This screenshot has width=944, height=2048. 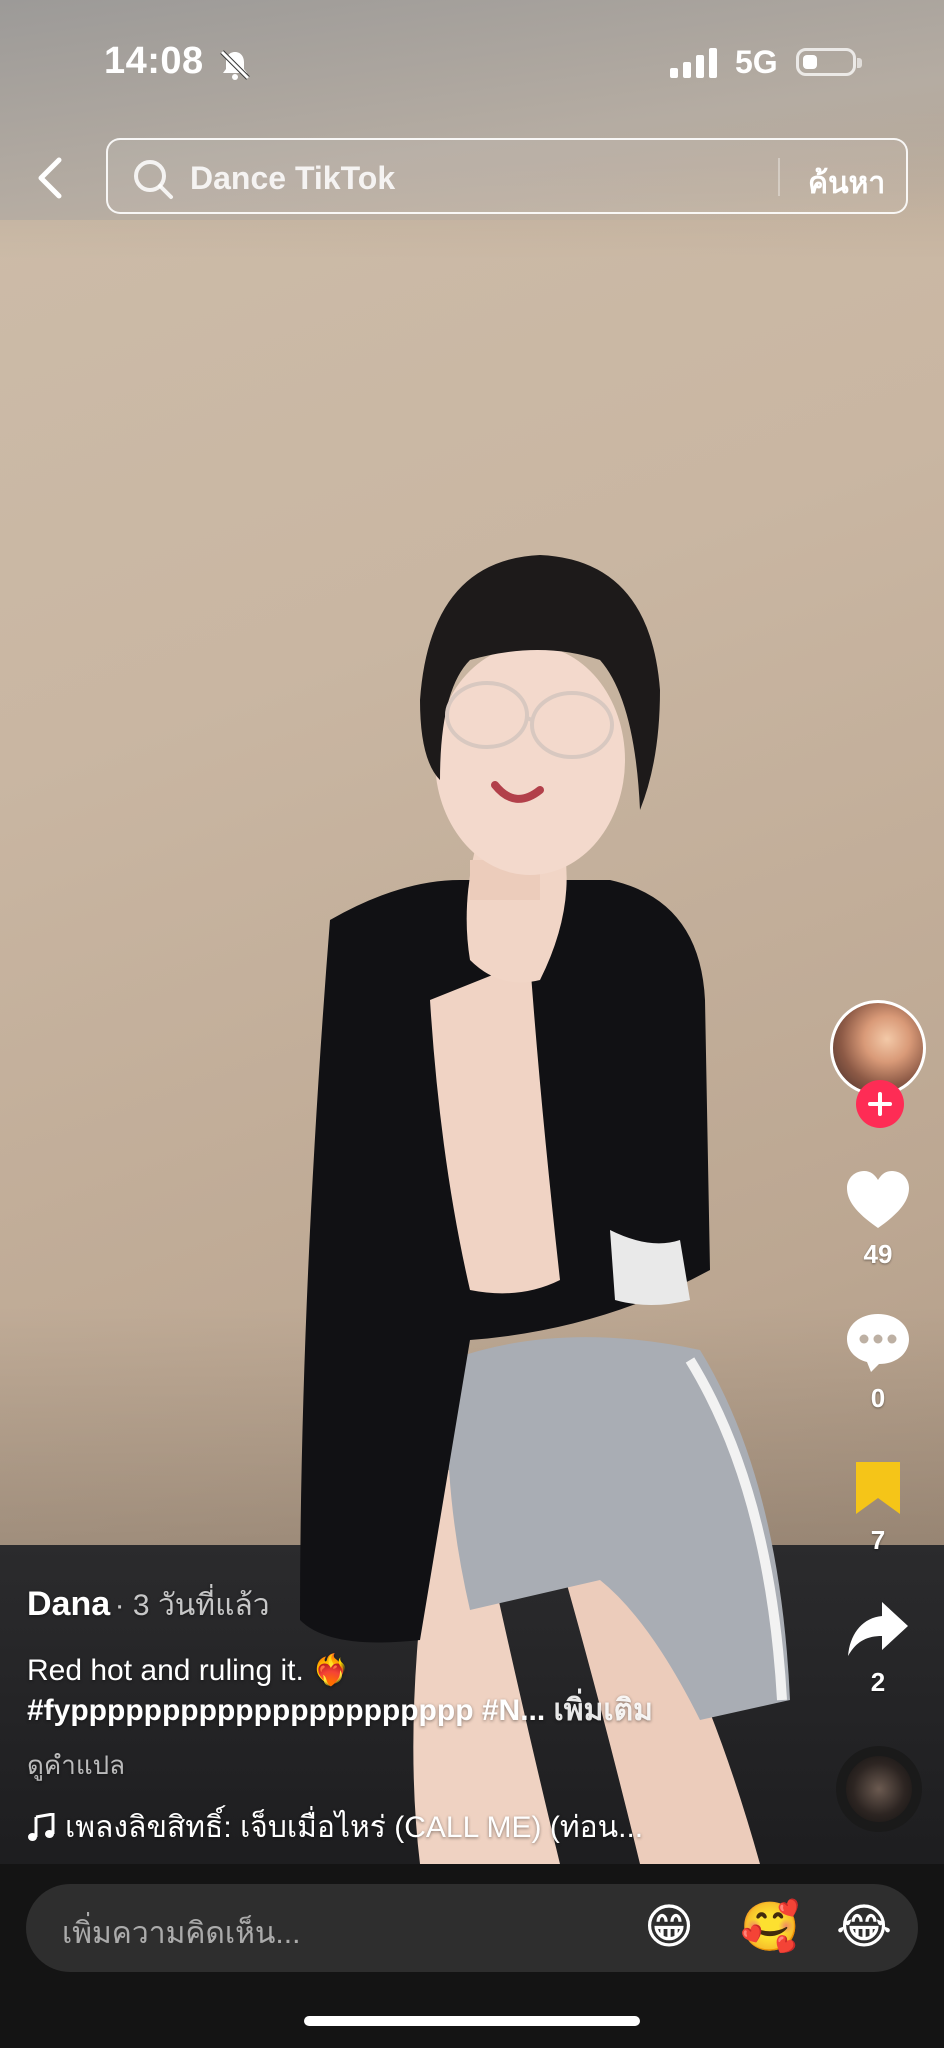 I want to click on mute-bell-icon, so click(x=235, y=65).